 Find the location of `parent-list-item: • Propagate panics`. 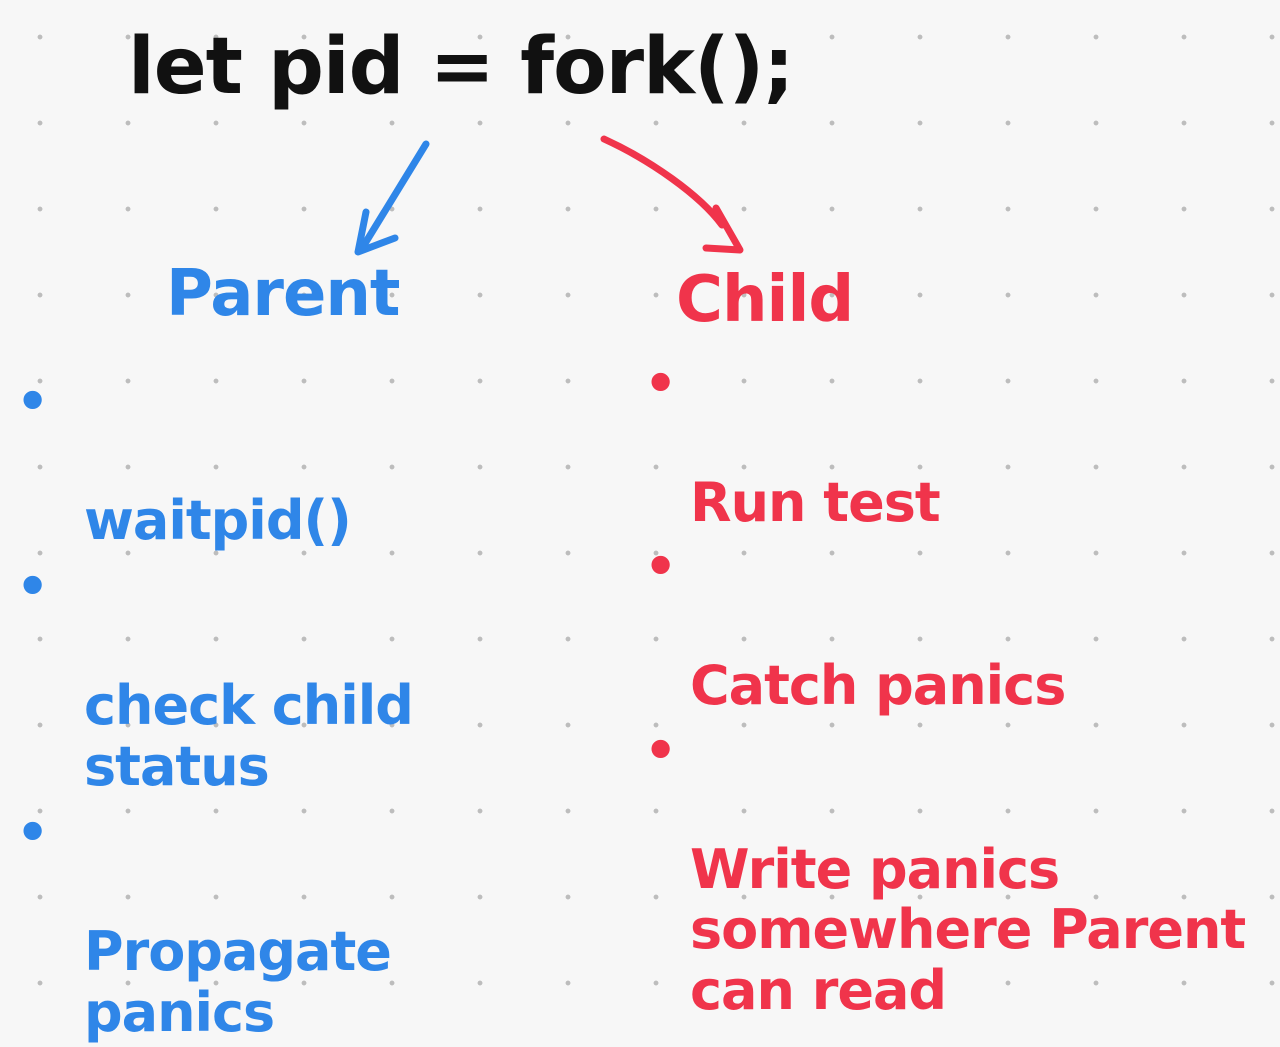

parent-list-item: • Propagate panics is located at coordinates (260, 922).